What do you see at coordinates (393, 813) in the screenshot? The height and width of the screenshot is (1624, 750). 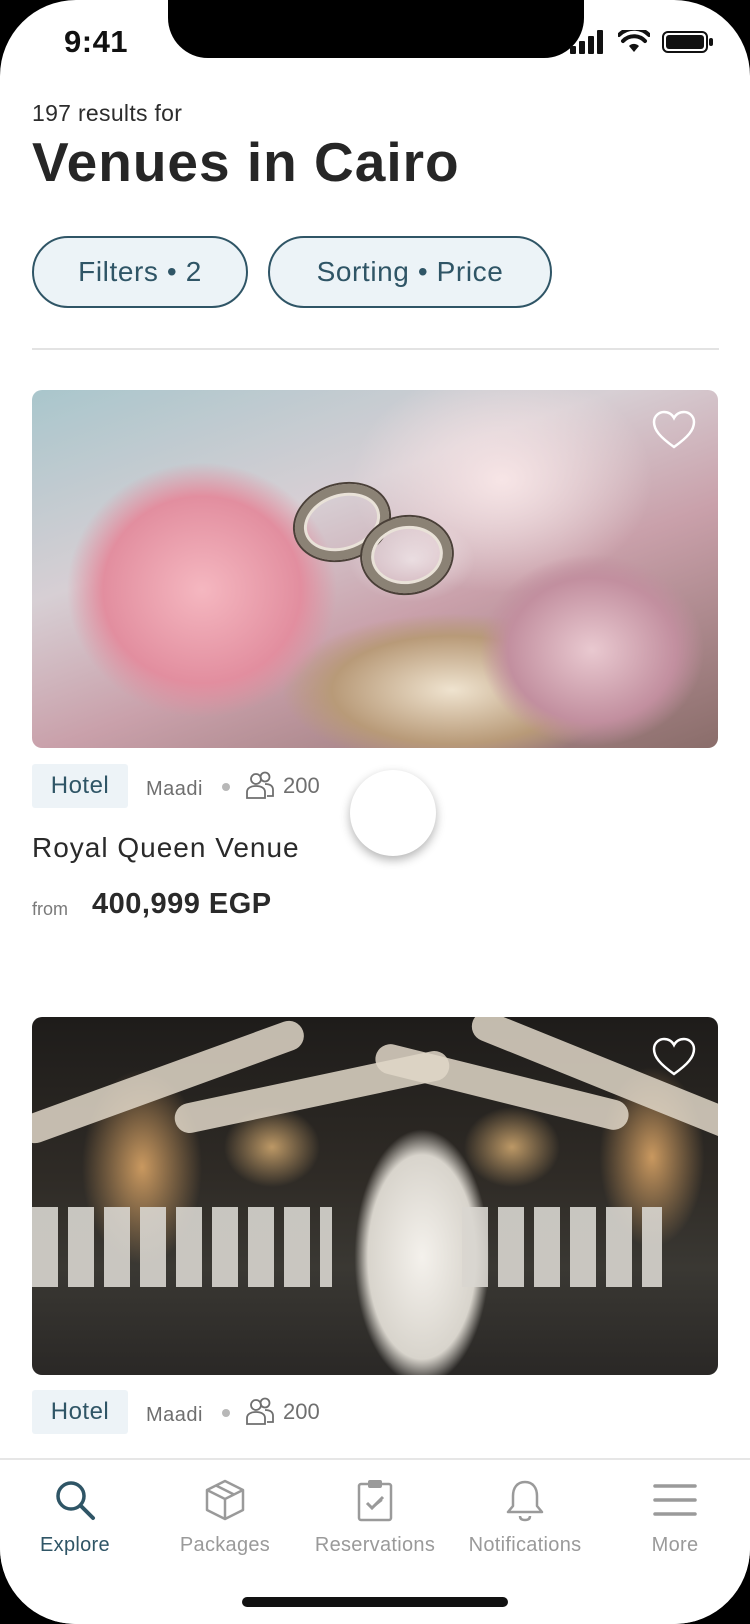 I see `touch-indicator` at bounding box center [393, 813].